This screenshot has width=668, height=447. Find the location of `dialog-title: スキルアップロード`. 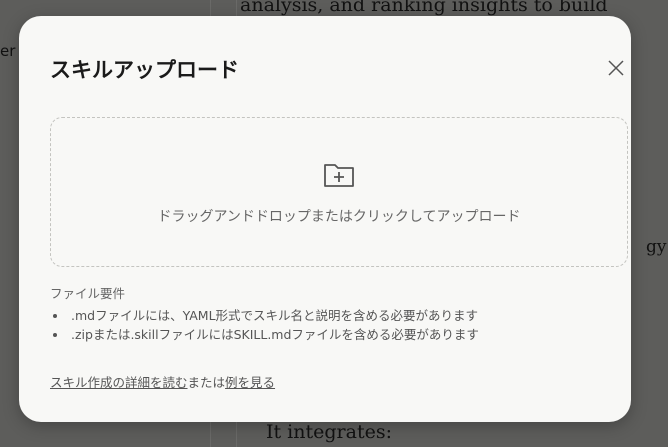

dialog-title: スキルアップロード is located at coordinates (144, 70).